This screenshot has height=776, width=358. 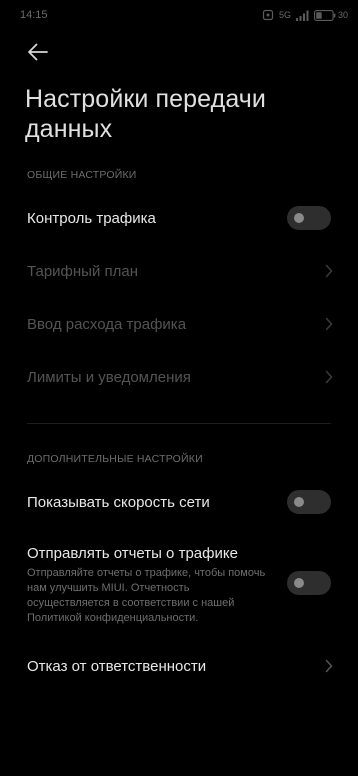 I want to click on section-header-general: ОБЩИЕ НАСТРОЙКИ, so click(x=82, y=175).